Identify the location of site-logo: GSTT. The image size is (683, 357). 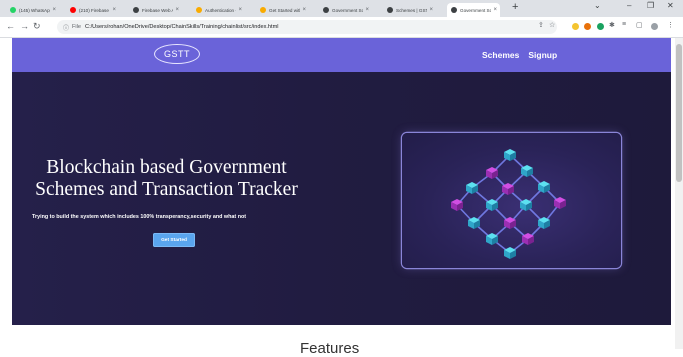
(177, 54).